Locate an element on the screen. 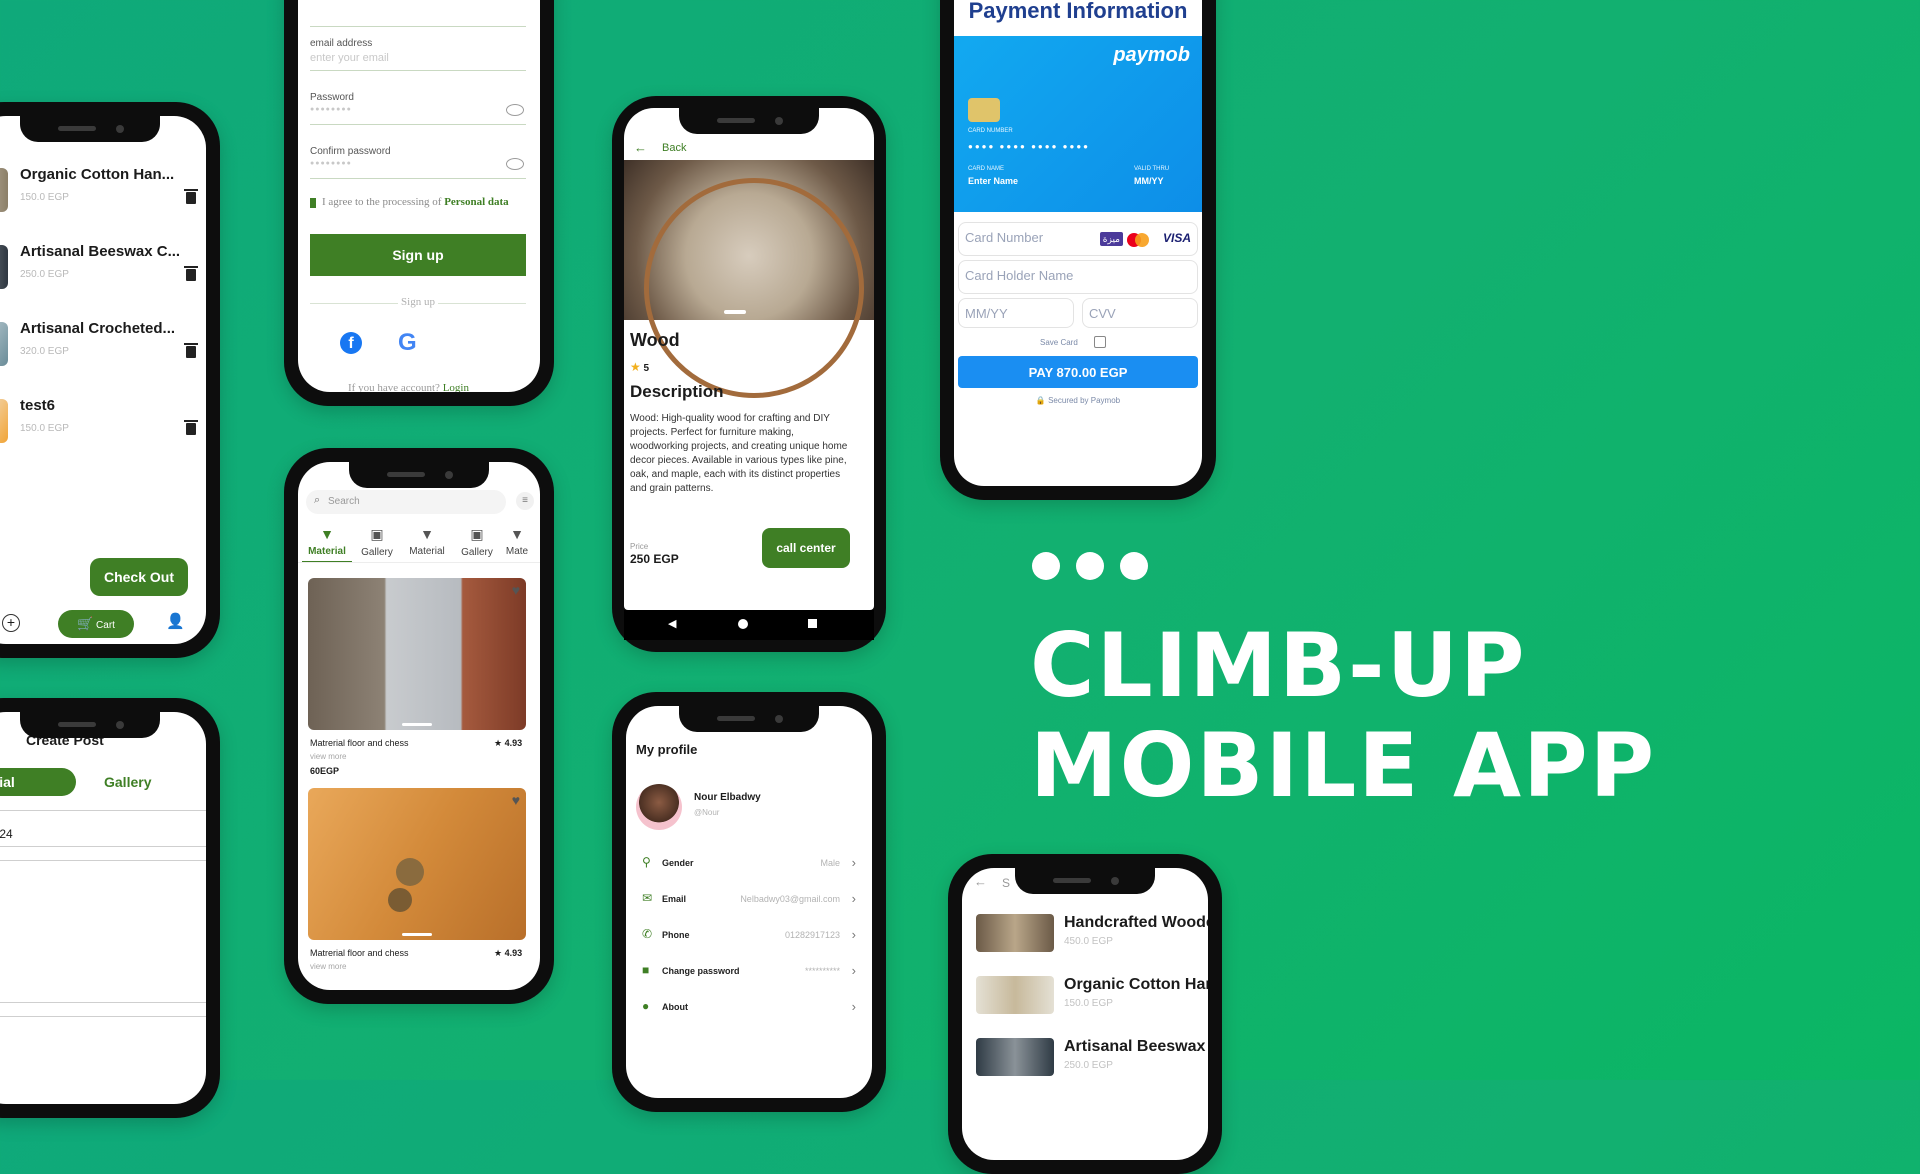 The height and width of the screenshot is (1174, 1920). phone-icon: ✆ is located at coordinates (647, 934).